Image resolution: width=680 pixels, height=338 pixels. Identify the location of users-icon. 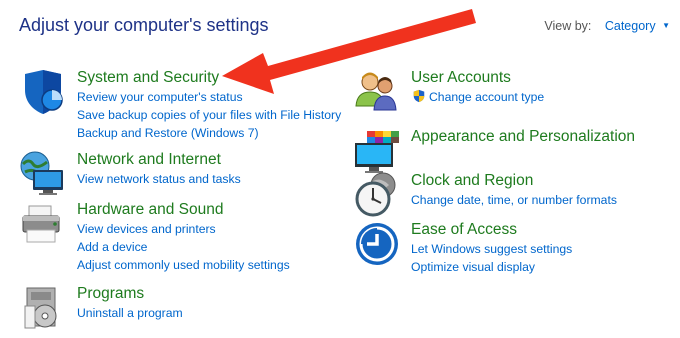
(378, 93).